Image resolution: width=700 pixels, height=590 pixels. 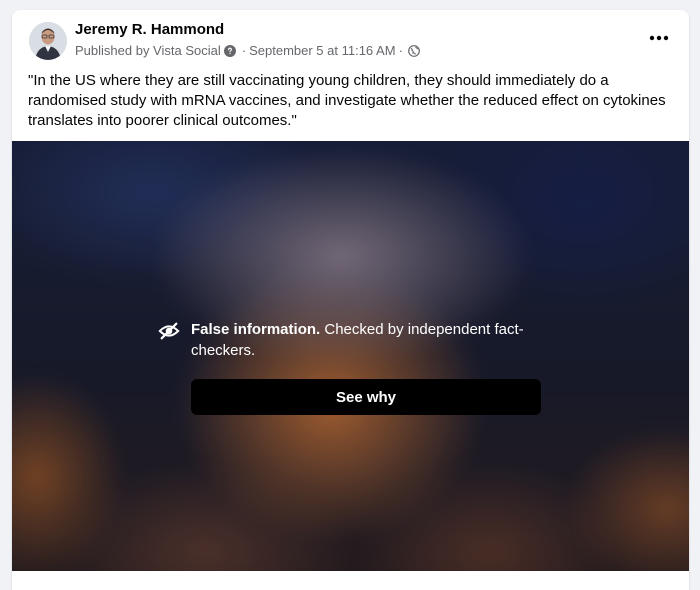 I want to click on eye-slash-icon, so click(x=169, y=331).